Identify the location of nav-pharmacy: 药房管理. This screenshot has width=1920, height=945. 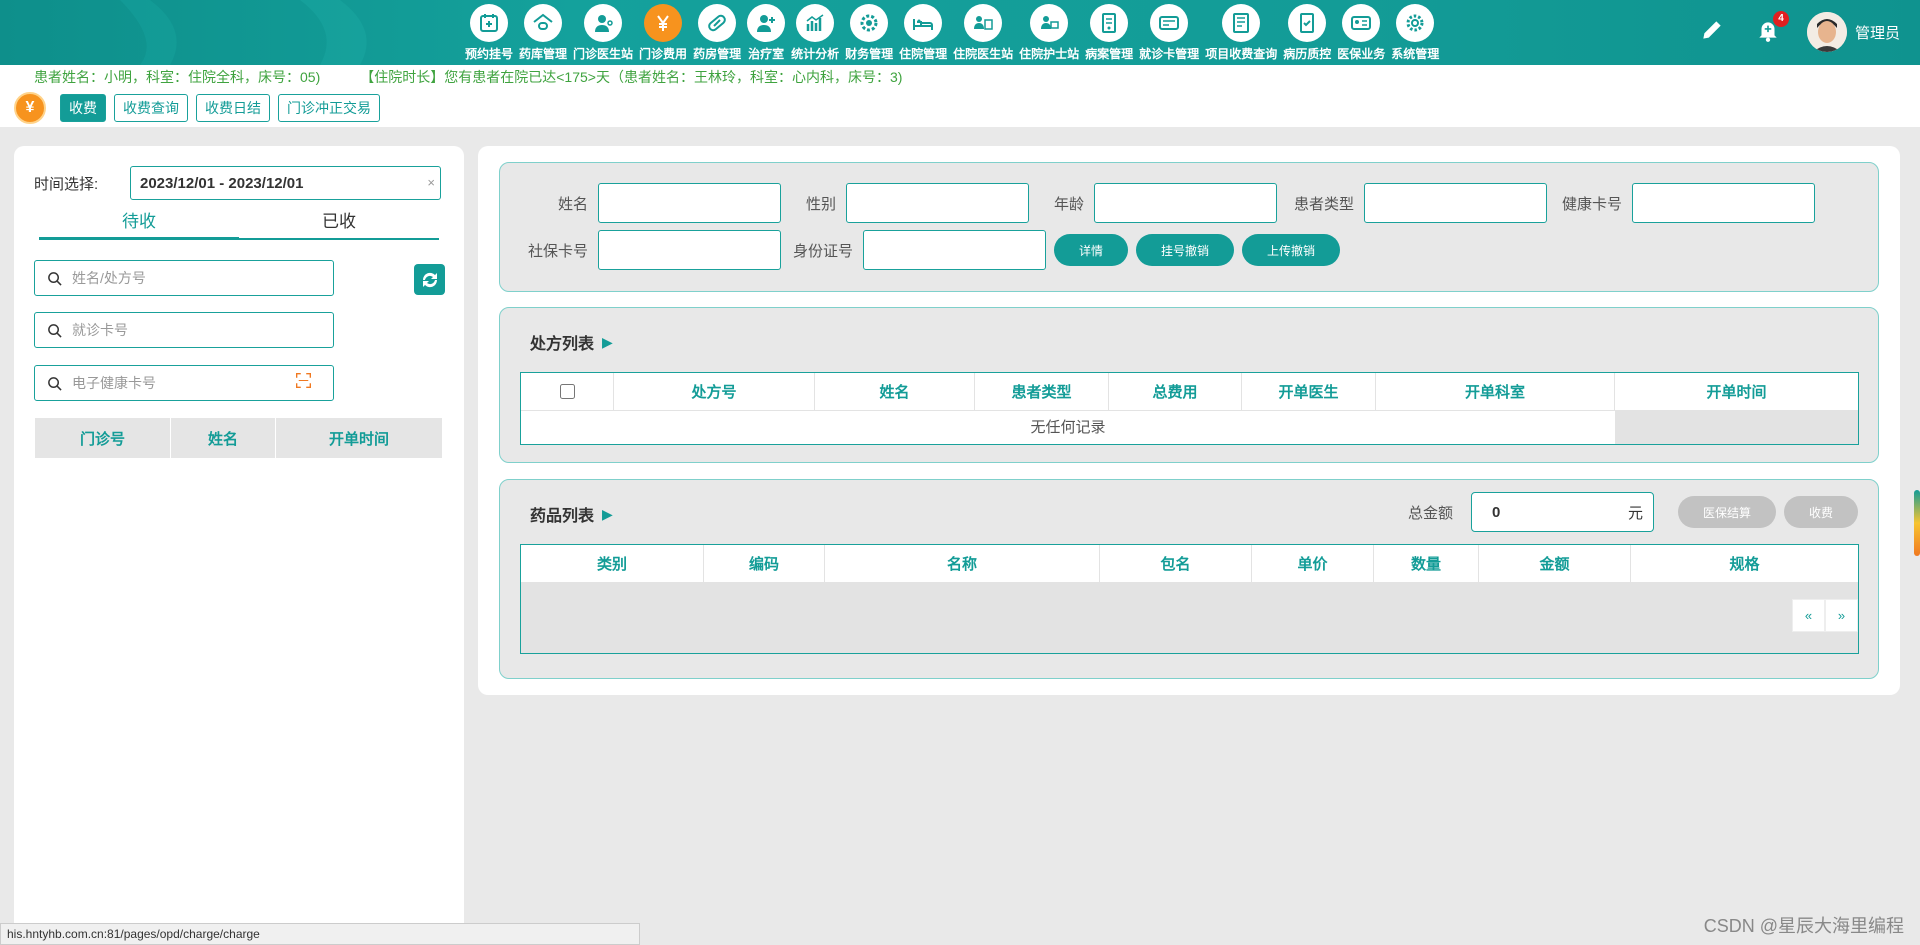
(717, 33).